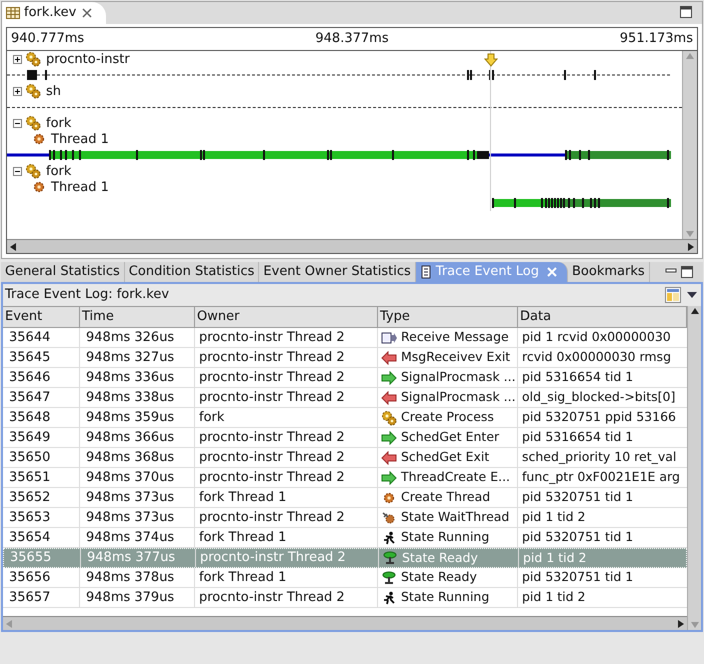 The width and height of the screenshot is (704, 664). Describe the element at coordinates (29, 417) in the screenshot. I see `table-cell-text: 35648` at that location.